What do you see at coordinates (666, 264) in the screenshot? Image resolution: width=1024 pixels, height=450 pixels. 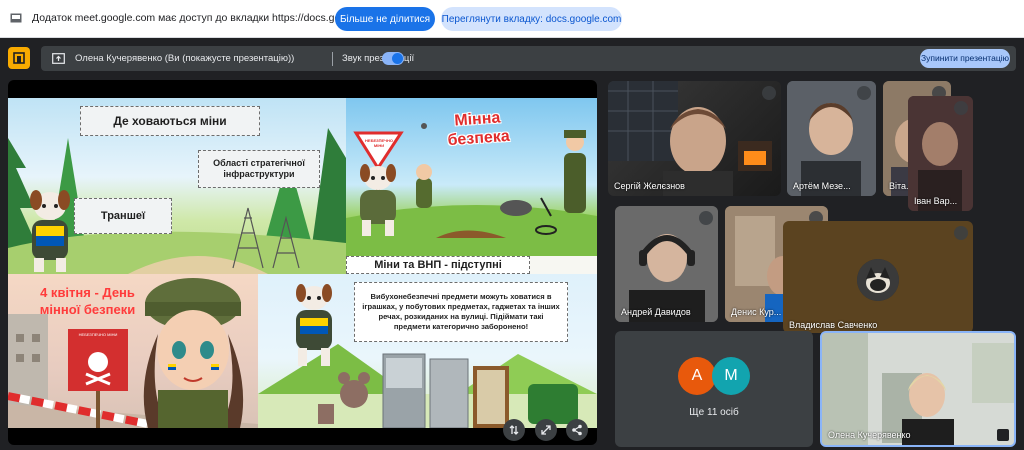 I see `participant-tile: Андрей Давидов` at bounding box center [666, 264].